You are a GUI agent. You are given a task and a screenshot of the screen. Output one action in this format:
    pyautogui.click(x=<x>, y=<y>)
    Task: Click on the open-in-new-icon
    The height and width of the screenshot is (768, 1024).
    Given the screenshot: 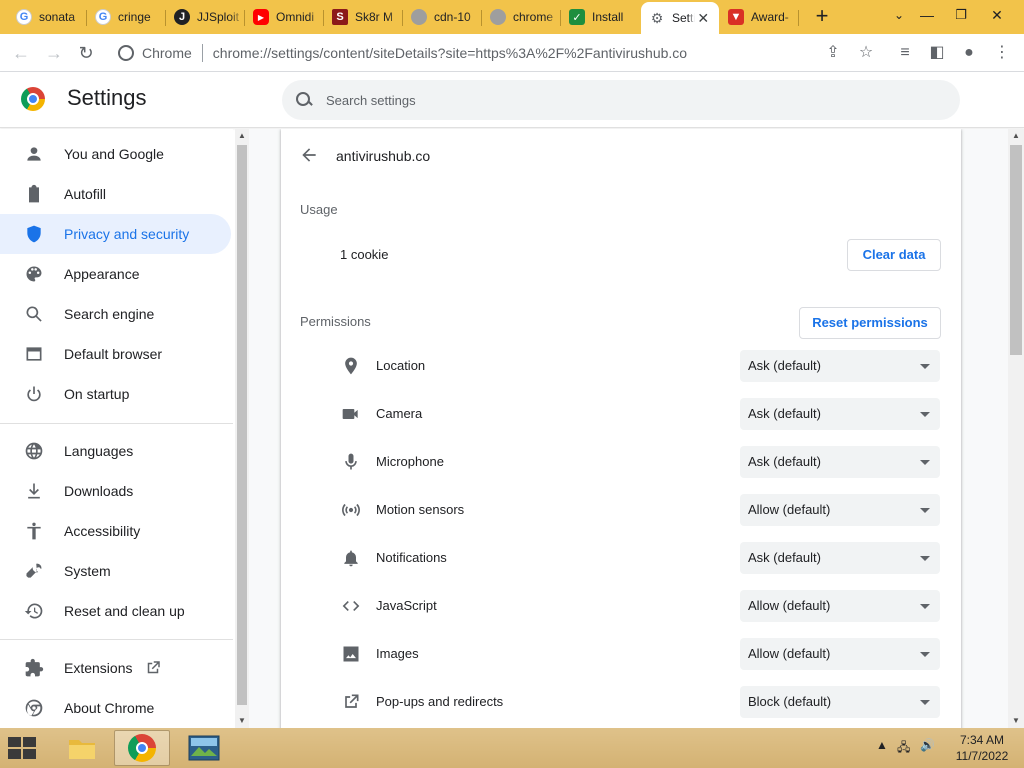 What is the action you would take?
    pyautogui.click(x=351, y=702)
    